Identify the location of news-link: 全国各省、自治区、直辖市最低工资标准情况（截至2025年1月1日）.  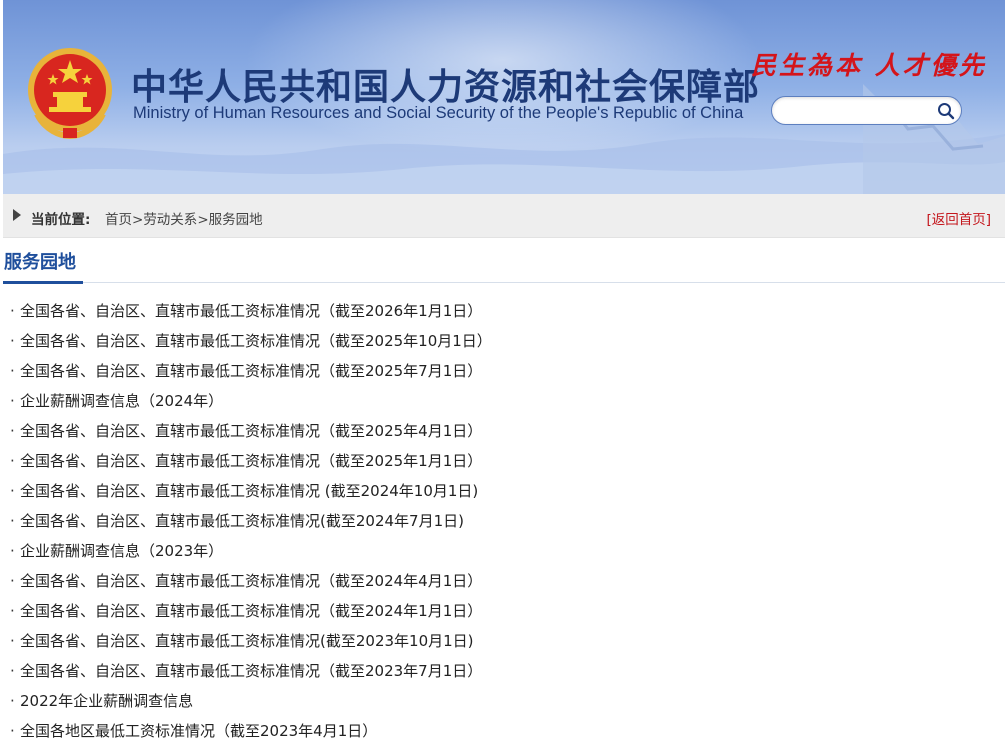
(251, 461).